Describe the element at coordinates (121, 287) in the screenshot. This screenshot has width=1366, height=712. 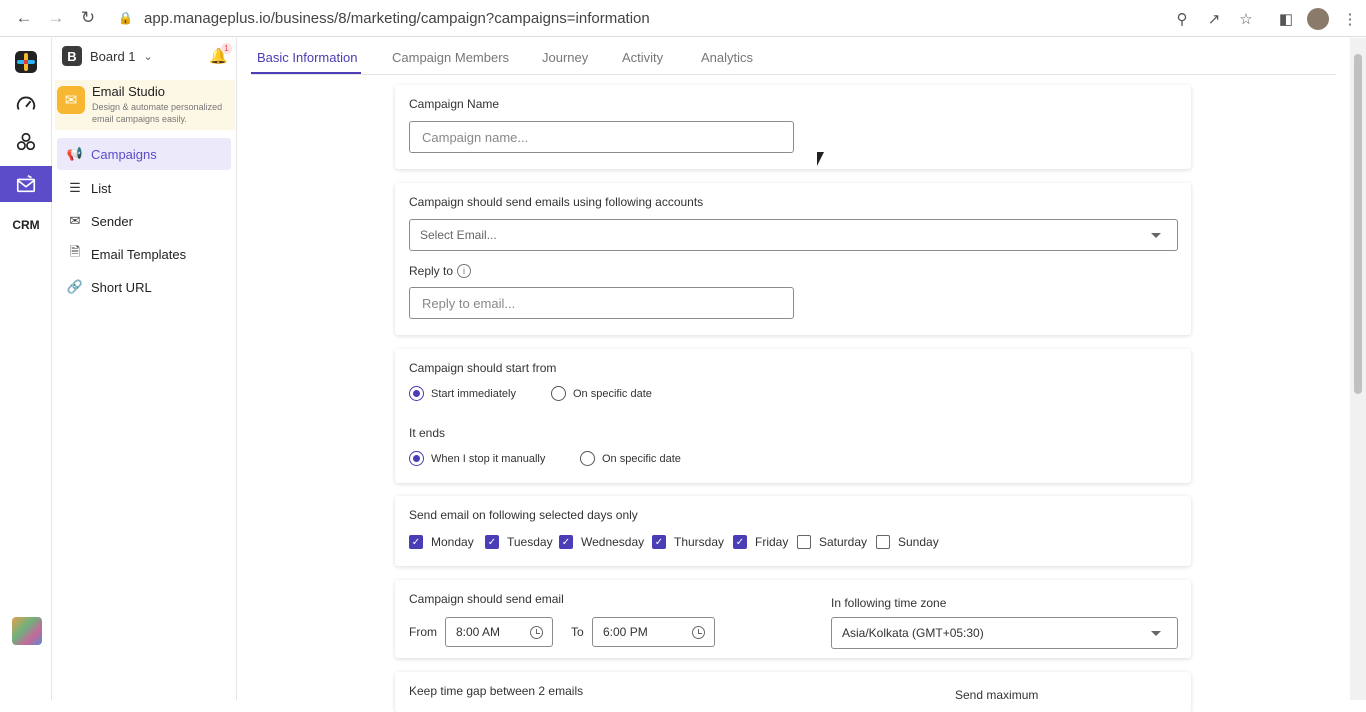
I see `sidebar-item-label: Short URL` at that location.